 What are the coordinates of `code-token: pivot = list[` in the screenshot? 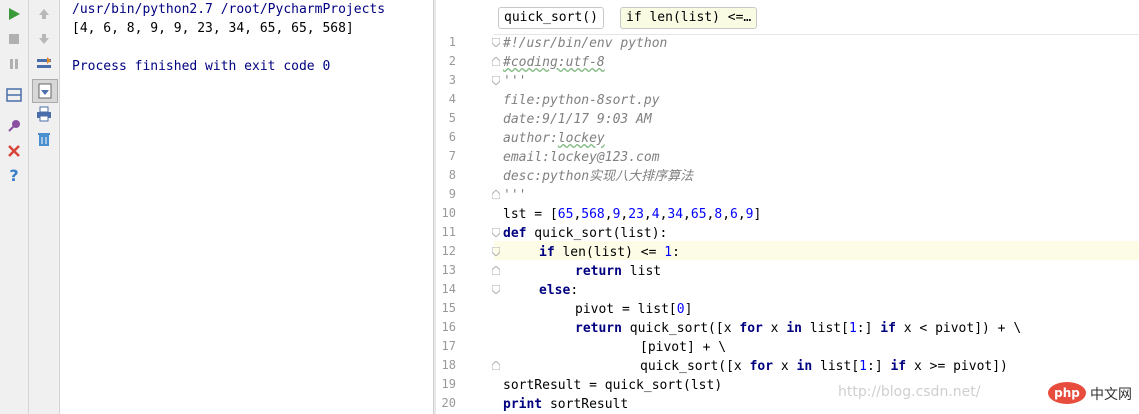 It's located at (626, 309).